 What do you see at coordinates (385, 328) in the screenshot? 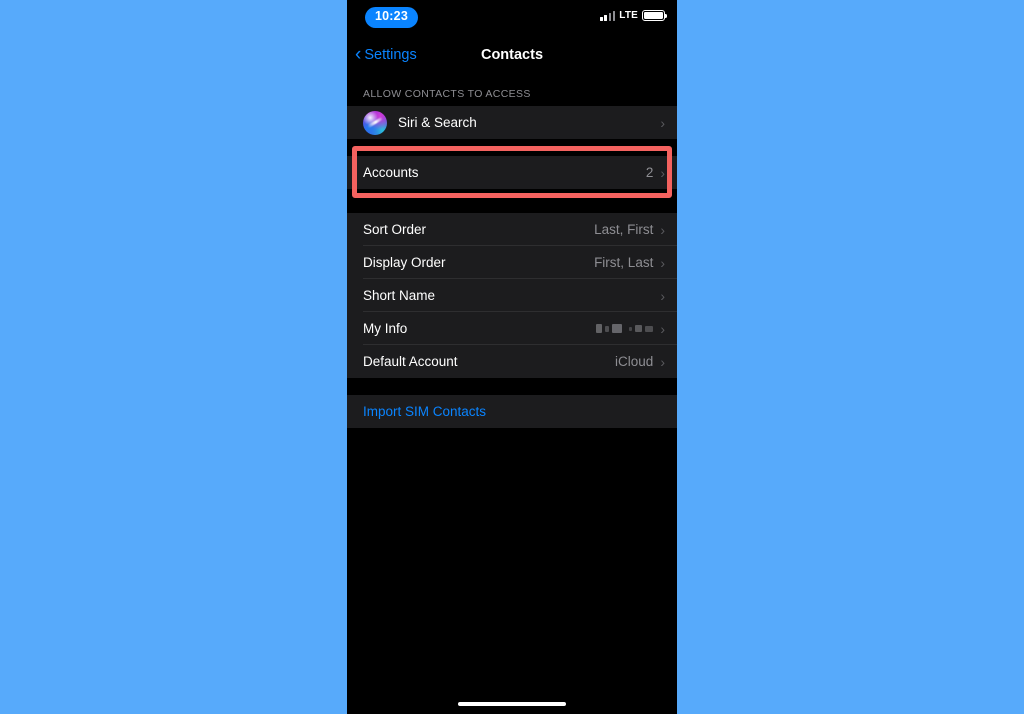
I see `settings-row-label: My Info` at bounding box center [385, 328].